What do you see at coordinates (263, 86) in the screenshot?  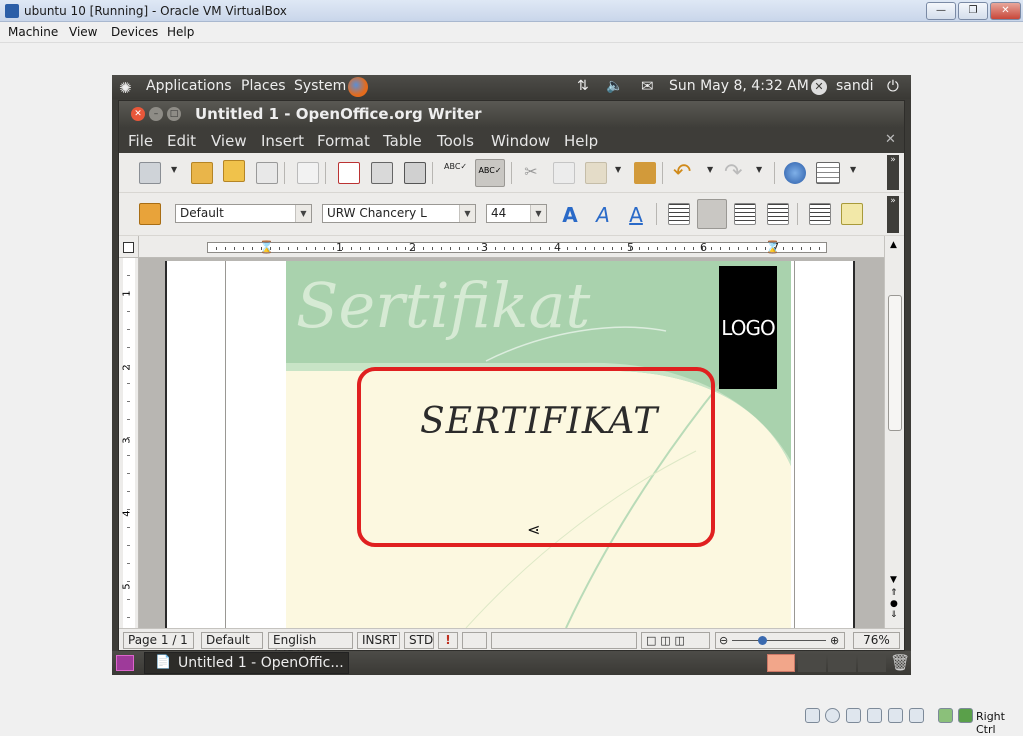 I see `menu-places: Places` at bounding box center [263, 86].